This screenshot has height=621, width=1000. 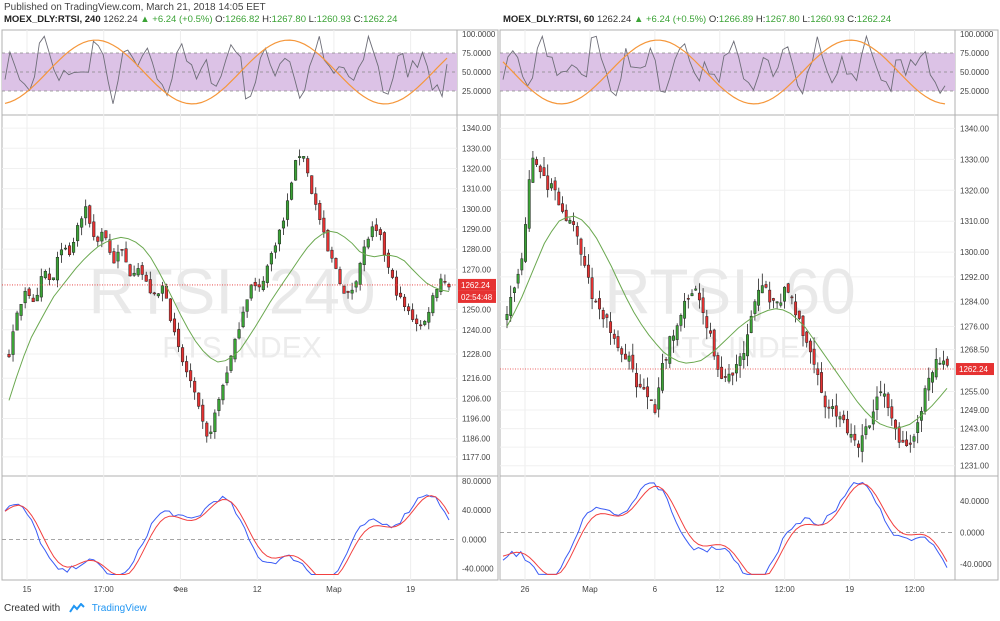 I want to click on oscillator-tick-label: 80.0000, so click(x=476, y=481).